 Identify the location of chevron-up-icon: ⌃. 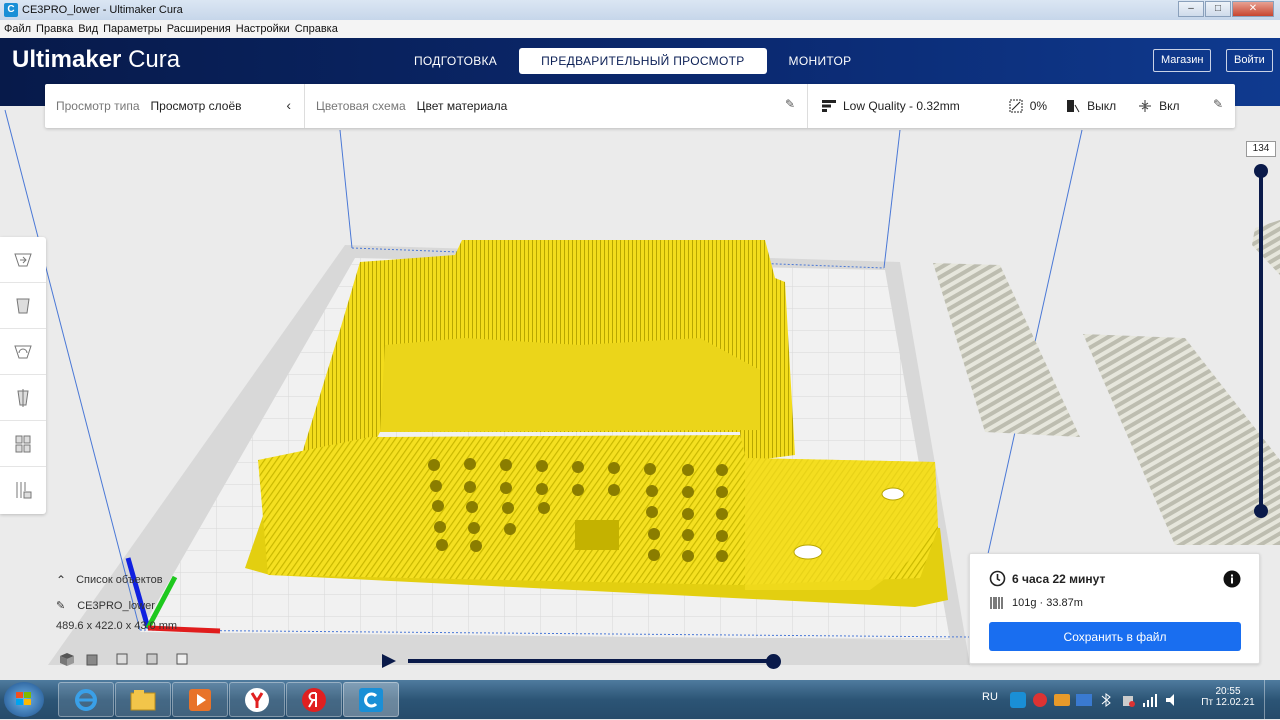
(61, 580).